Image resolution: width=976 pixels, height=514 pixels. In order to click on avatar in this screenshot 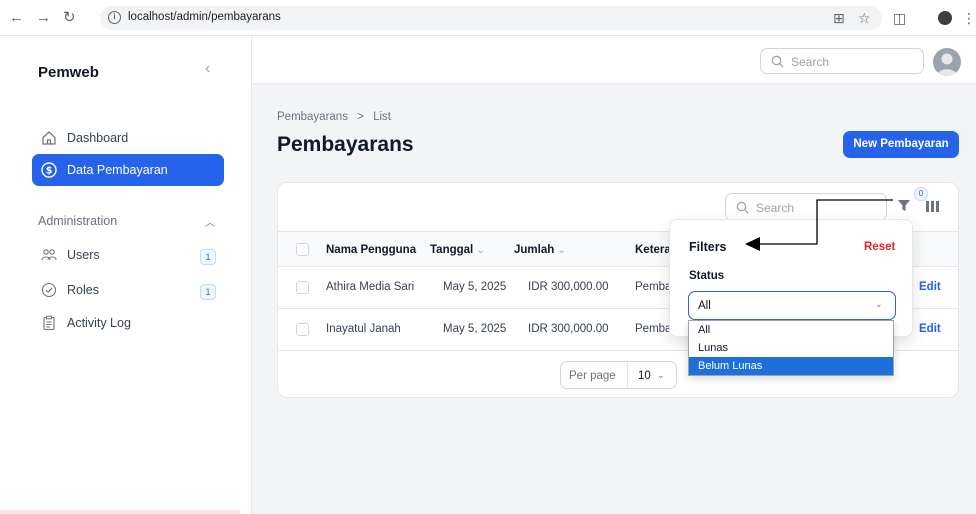, I will do `click(947, 62)`.